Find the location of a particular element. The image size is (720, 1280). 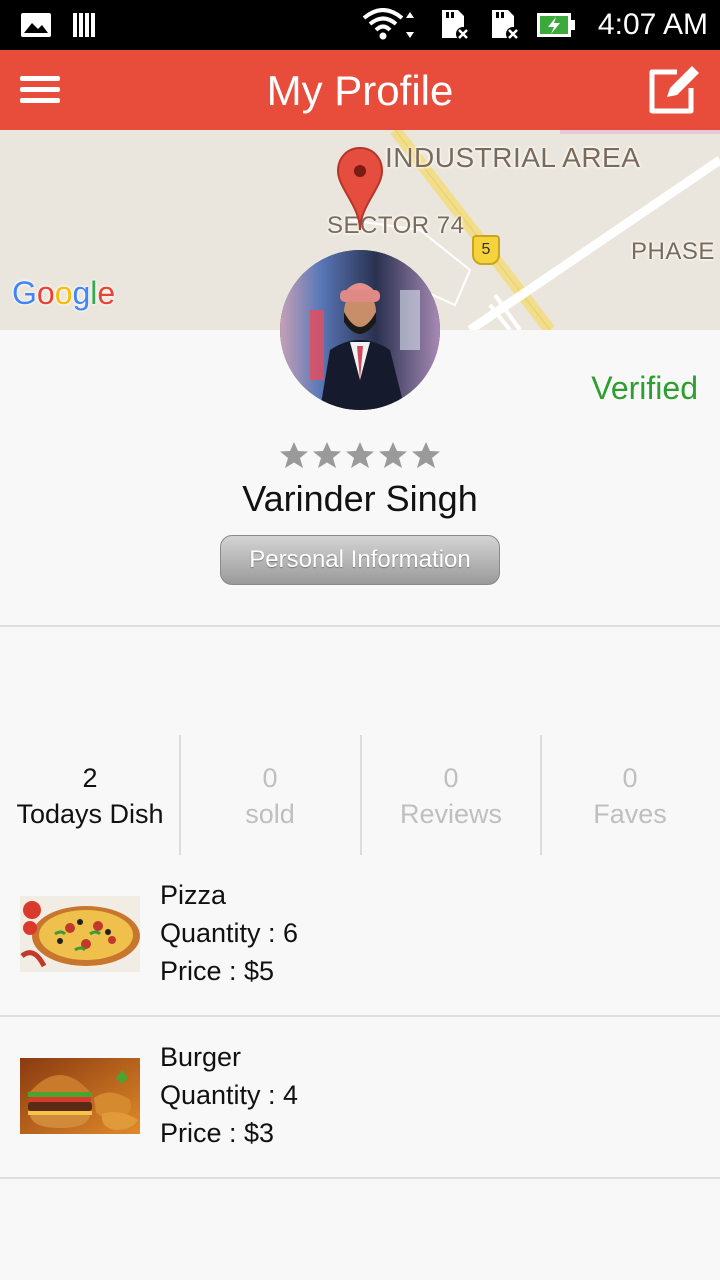

battery-charging-icon is located at coordinates (556, 25).